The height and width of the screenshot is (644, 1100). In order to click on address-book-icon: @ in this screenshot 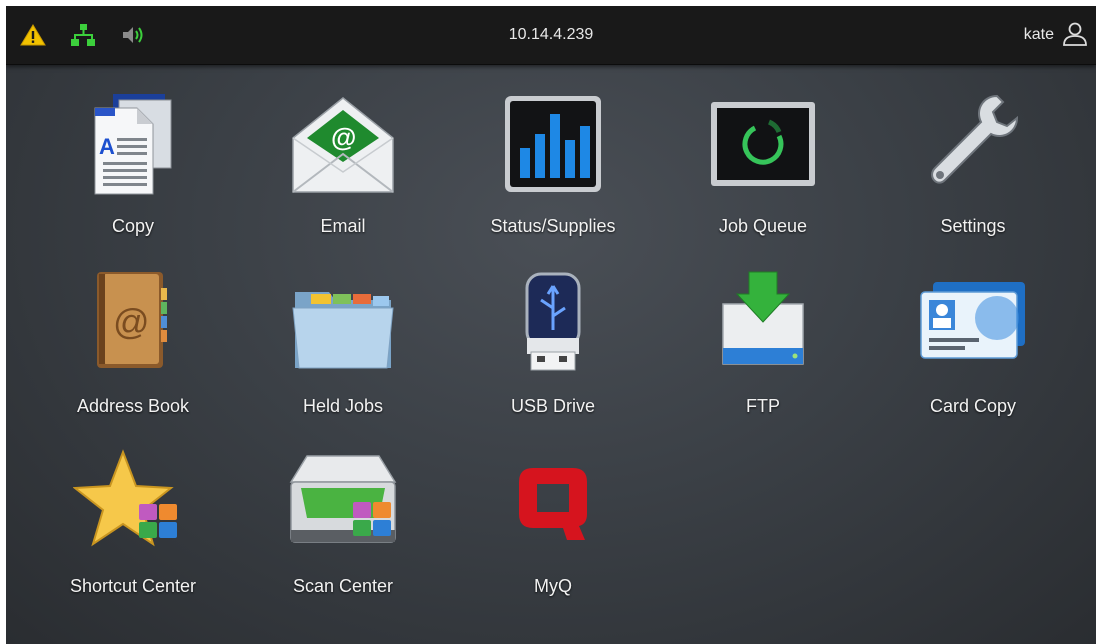, I will do `click(133, 328)`.